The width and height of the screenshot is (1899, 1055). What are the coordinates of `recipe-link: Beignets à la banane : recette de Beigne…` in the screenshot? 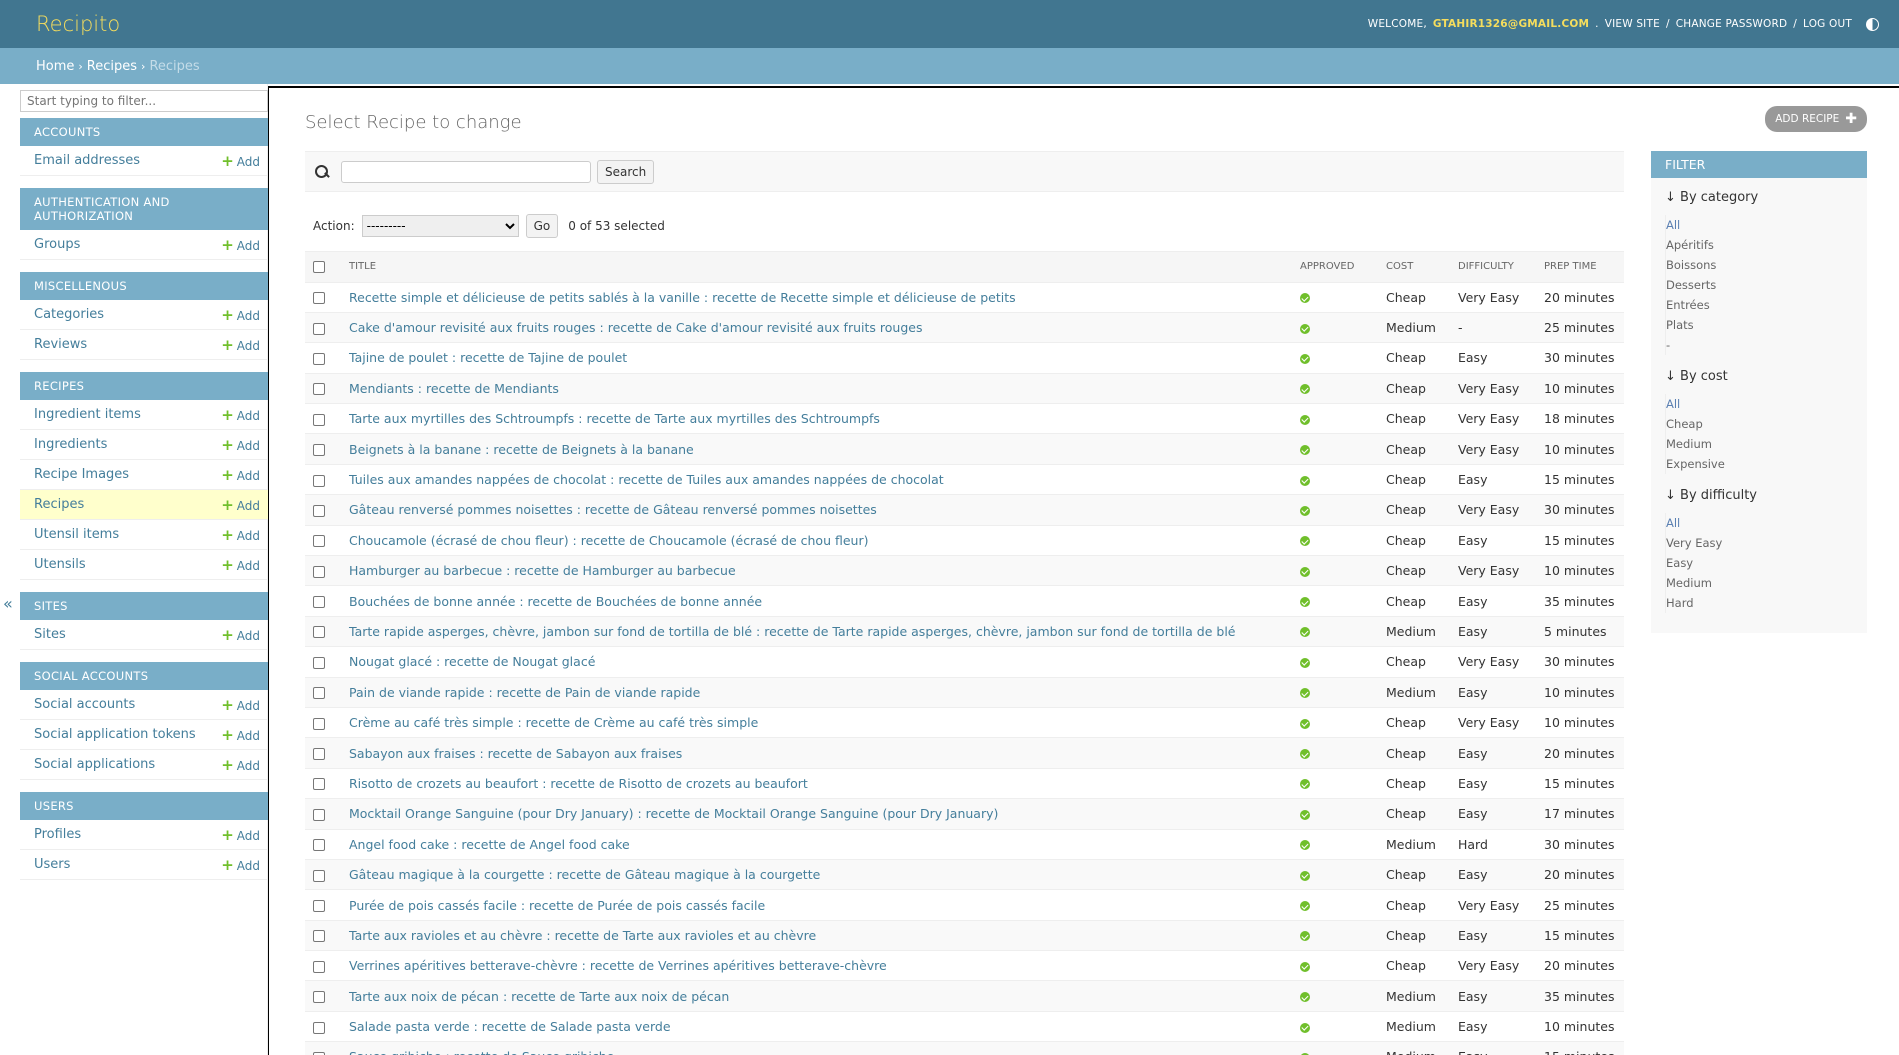 It's located at (521, 449).